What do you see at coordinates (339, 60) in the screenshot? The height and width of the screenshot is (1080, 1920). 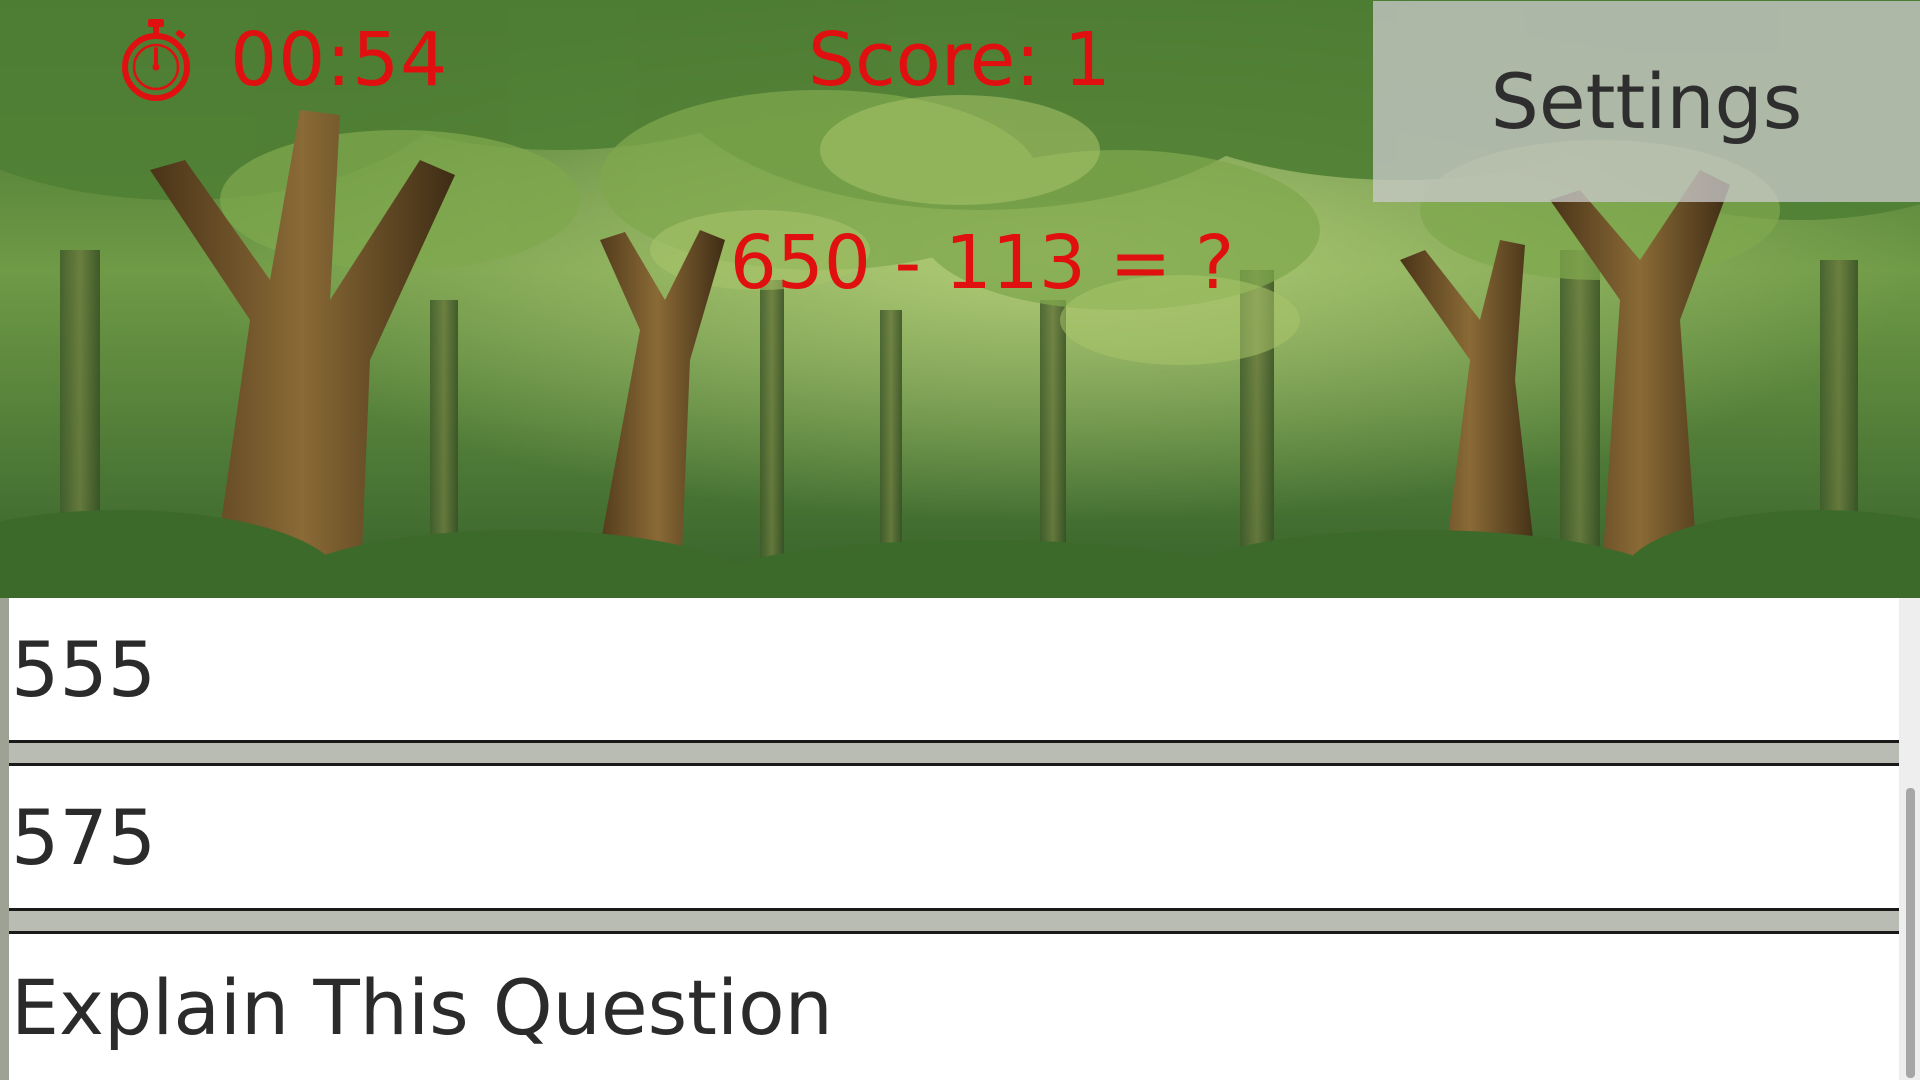 I see `timer-value: 00:54` at bounding box center [339, 60].